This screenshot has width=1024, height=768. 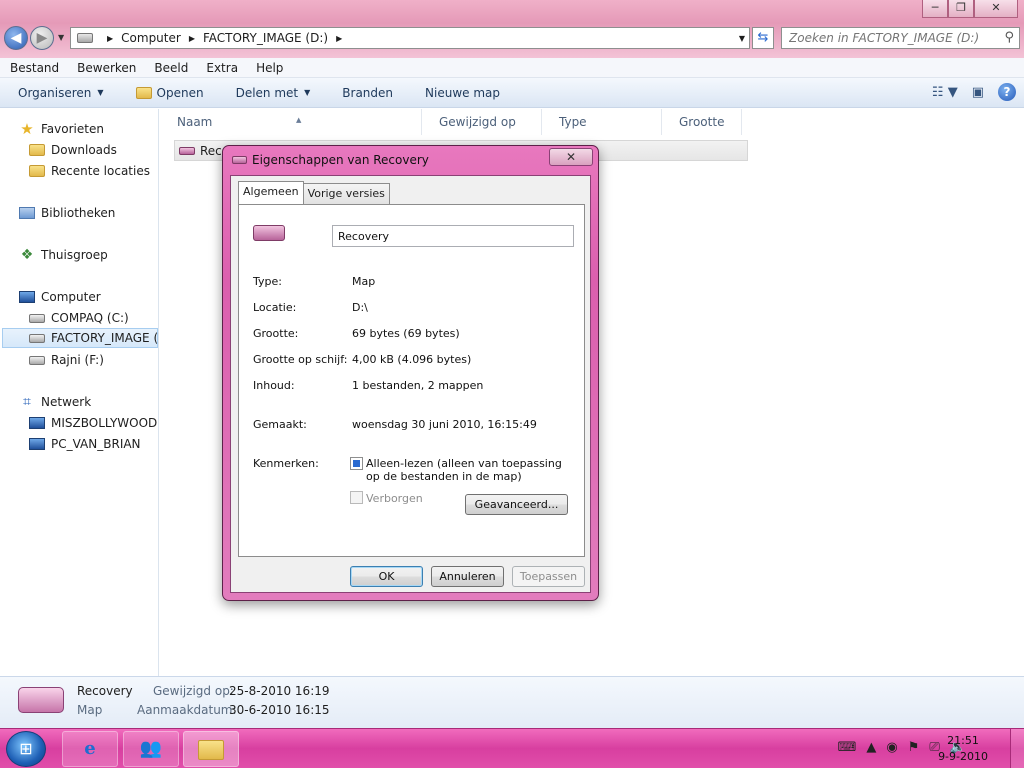 I want to click on back-arrow-icon: ◀, so click(x=16, y=38).